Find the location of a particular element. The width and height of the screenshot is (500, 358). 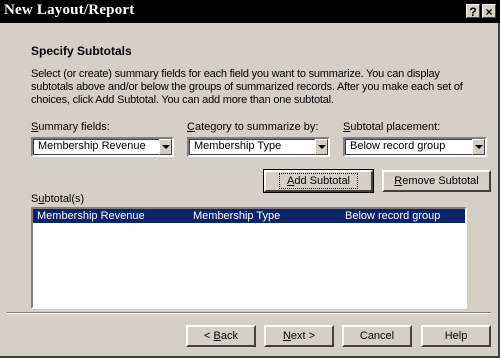

dialog-title: New Layout/Report is located at coordinates (69, 10).